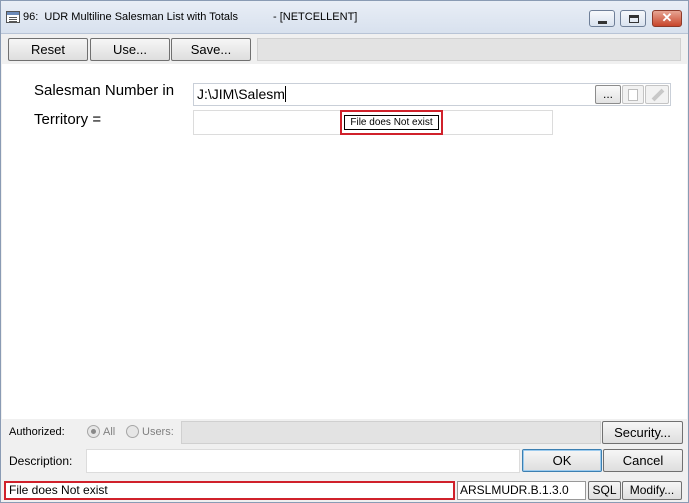  What do you see at coordinates (229, 490) in the screenshot?
I see `status-message: File does Not exist` at bounding box center [229, 490].